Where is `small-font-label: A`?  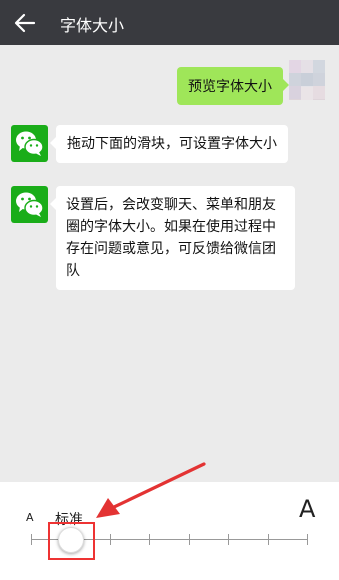 small-font-label: A is located at coordinates (30, 517).